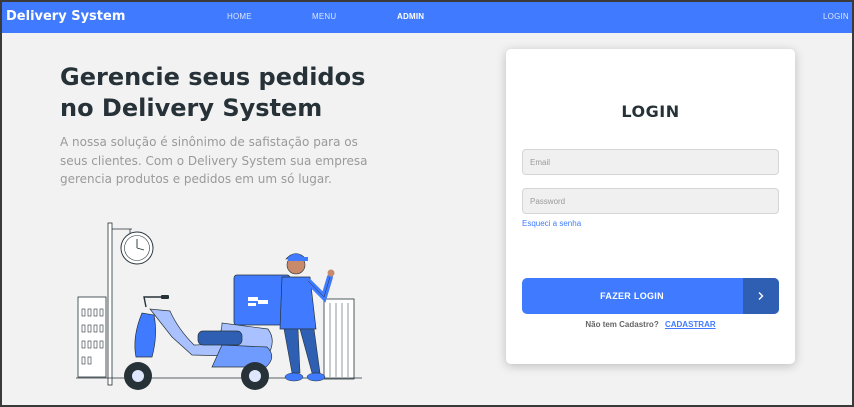  What do you see at coordinates (239, 16) in the screenshot?
I see `nav-link-home: HOME` at bounding box center [239, 16].